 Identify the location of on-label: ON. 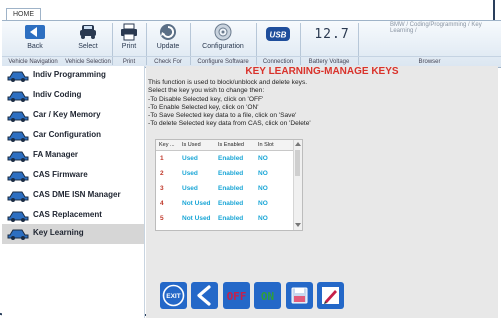
(267, 296).